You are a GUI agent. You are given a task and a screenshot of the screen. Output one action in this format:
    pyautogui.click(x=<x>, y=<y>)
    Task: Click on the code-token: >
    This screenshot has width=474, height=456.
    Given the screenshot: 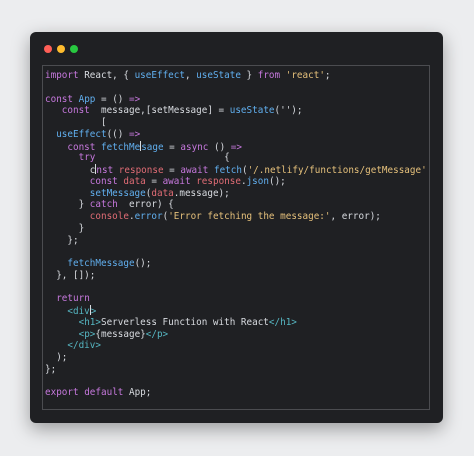 What is the action you would take?
    pyautogui.click(x=93, y=311)
    